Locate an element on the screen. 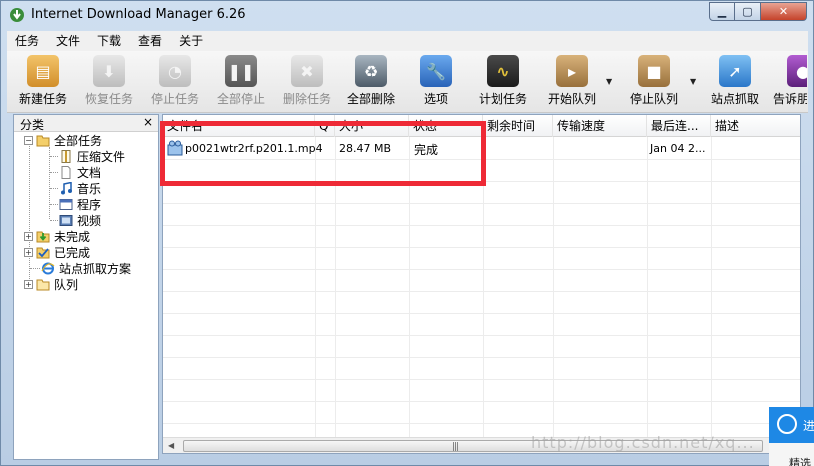 This screenshot has width=814, height=466. new-task-button: ▤ 新建任务 is located at coordinates (43, 83).